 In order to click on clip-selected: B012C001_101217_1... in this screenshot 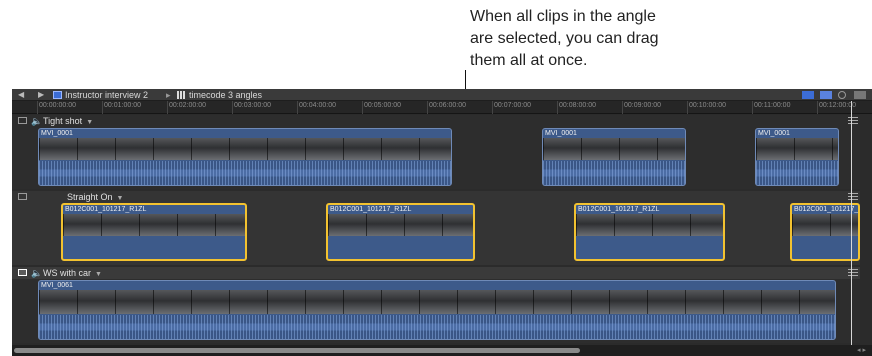, I will do `click(825, 232)`.